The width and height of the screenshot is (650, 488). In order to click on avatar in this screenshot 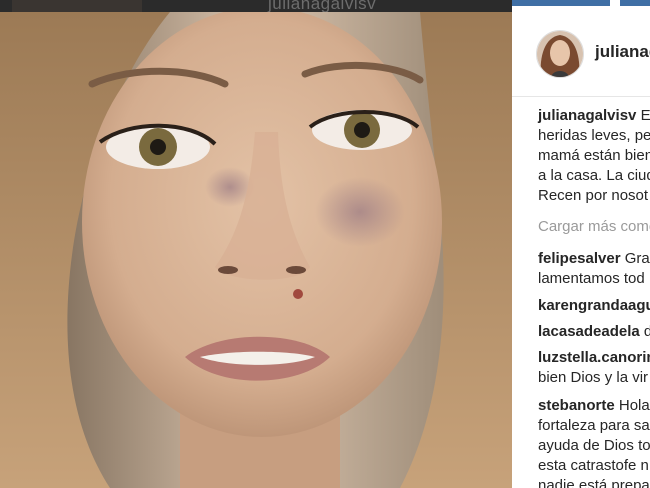, I will do `click(560, 54)`.